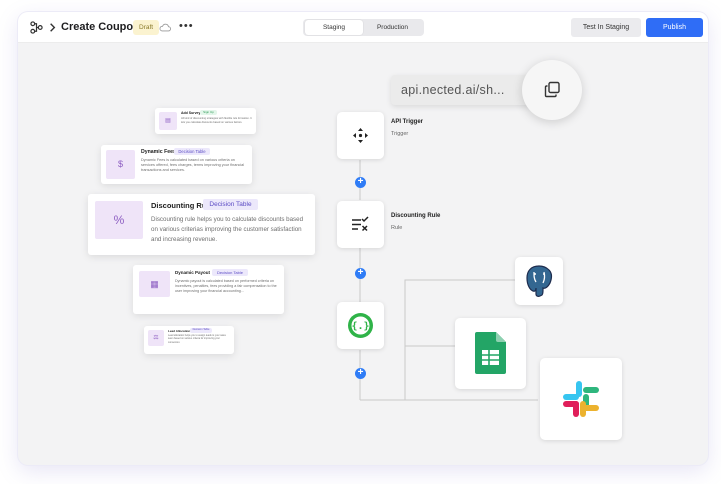  Describe the element at coordinates (193, 272) in the screenshot. I see `card-title: Dynamic Payout` at that location.